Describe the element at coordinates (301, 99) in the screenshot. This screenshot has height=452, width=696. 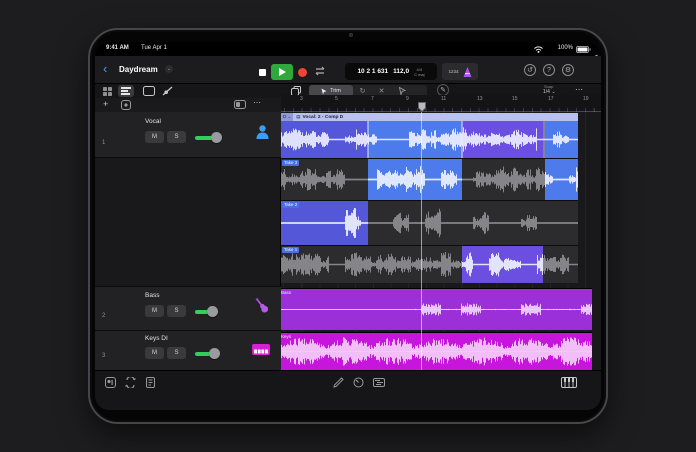
I see `ruler-bar-number: 3` at that location.